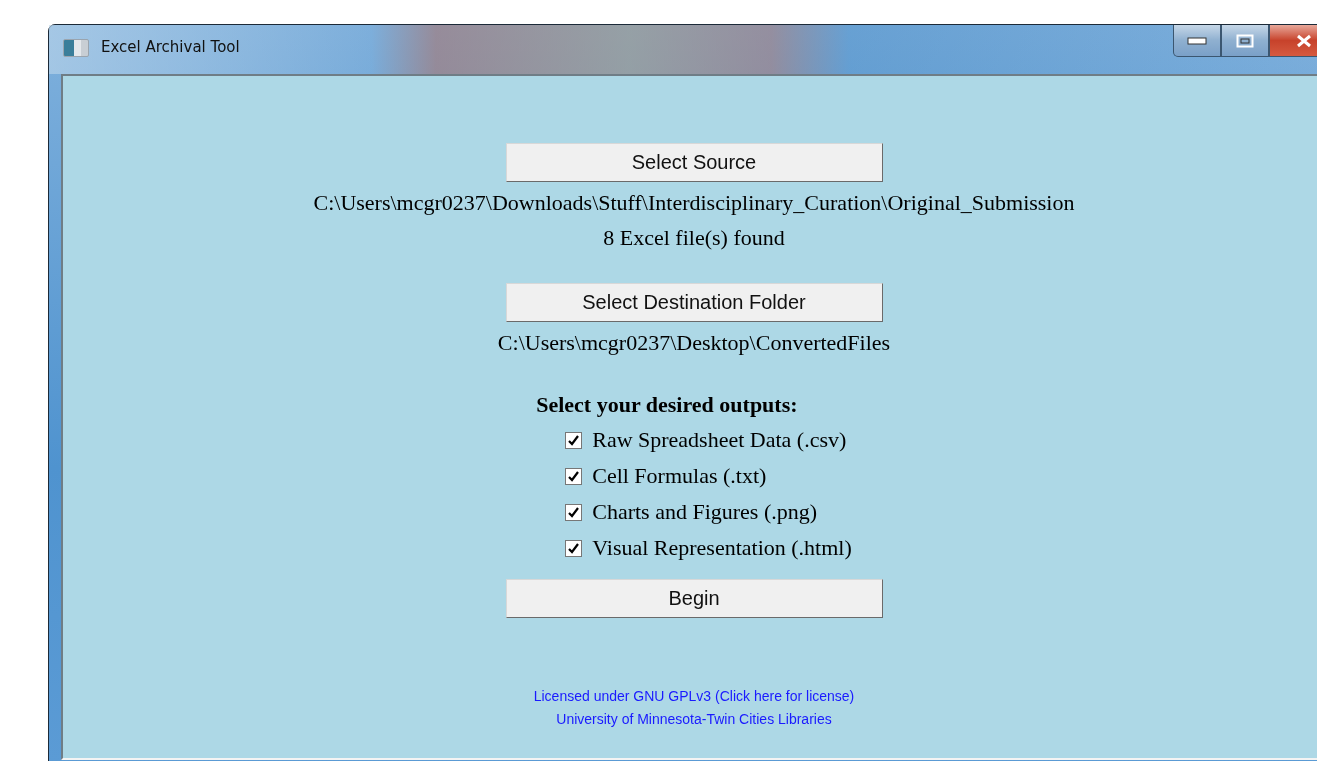  What do you see at coordinates (694, 598) in the screenshot?
I see `begin-button: Begin` at bounding box center [694, 598].